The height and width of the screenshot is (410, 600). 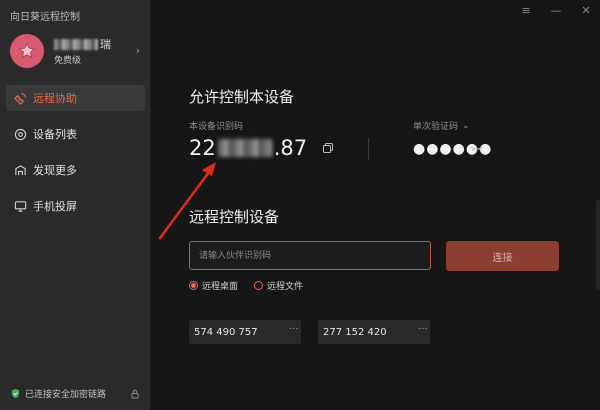 I want to click on user-level: 免费级, so click(x=68, y=61).